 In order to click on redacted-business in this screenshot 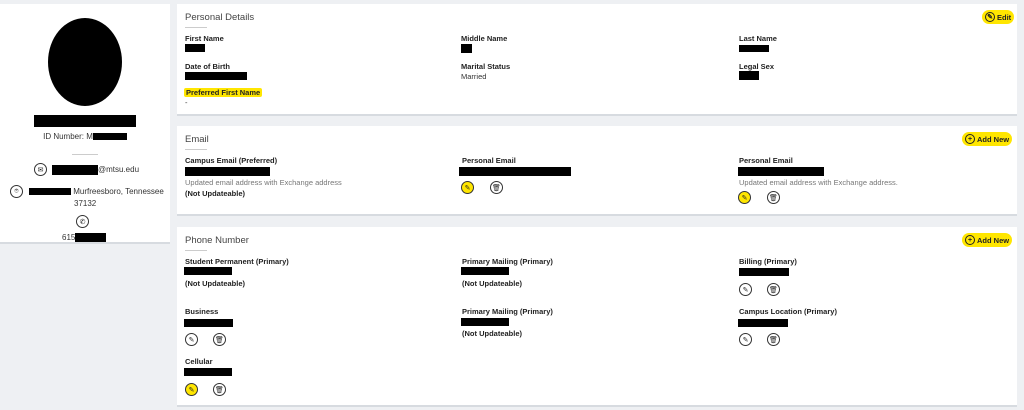, I will do `click(208, 323)`.